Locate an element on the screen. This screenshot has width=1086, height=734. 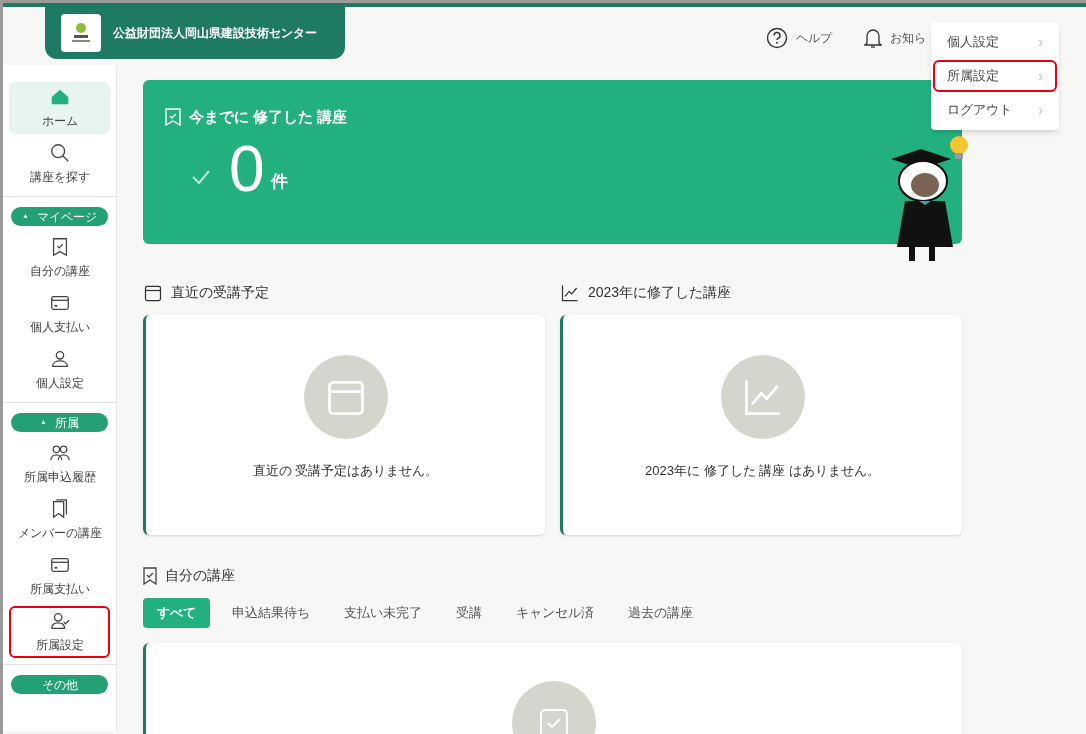
search-icon is located at coordinates (59, 153).